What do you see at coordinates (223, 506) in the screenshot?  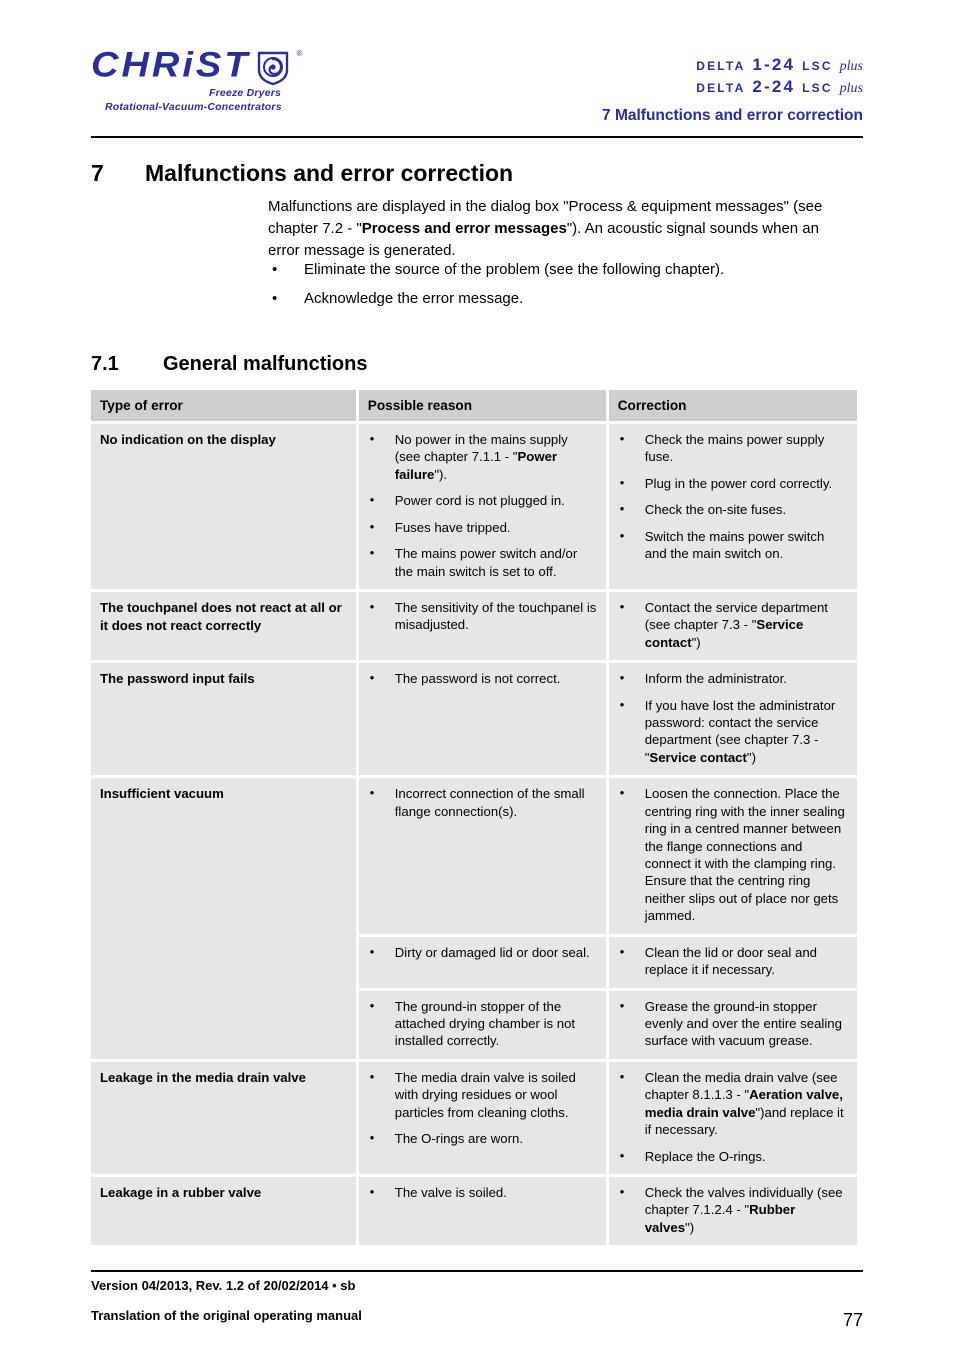 I see `cell-type-of-error: No indication on the display` at bounding box center [223, 506].